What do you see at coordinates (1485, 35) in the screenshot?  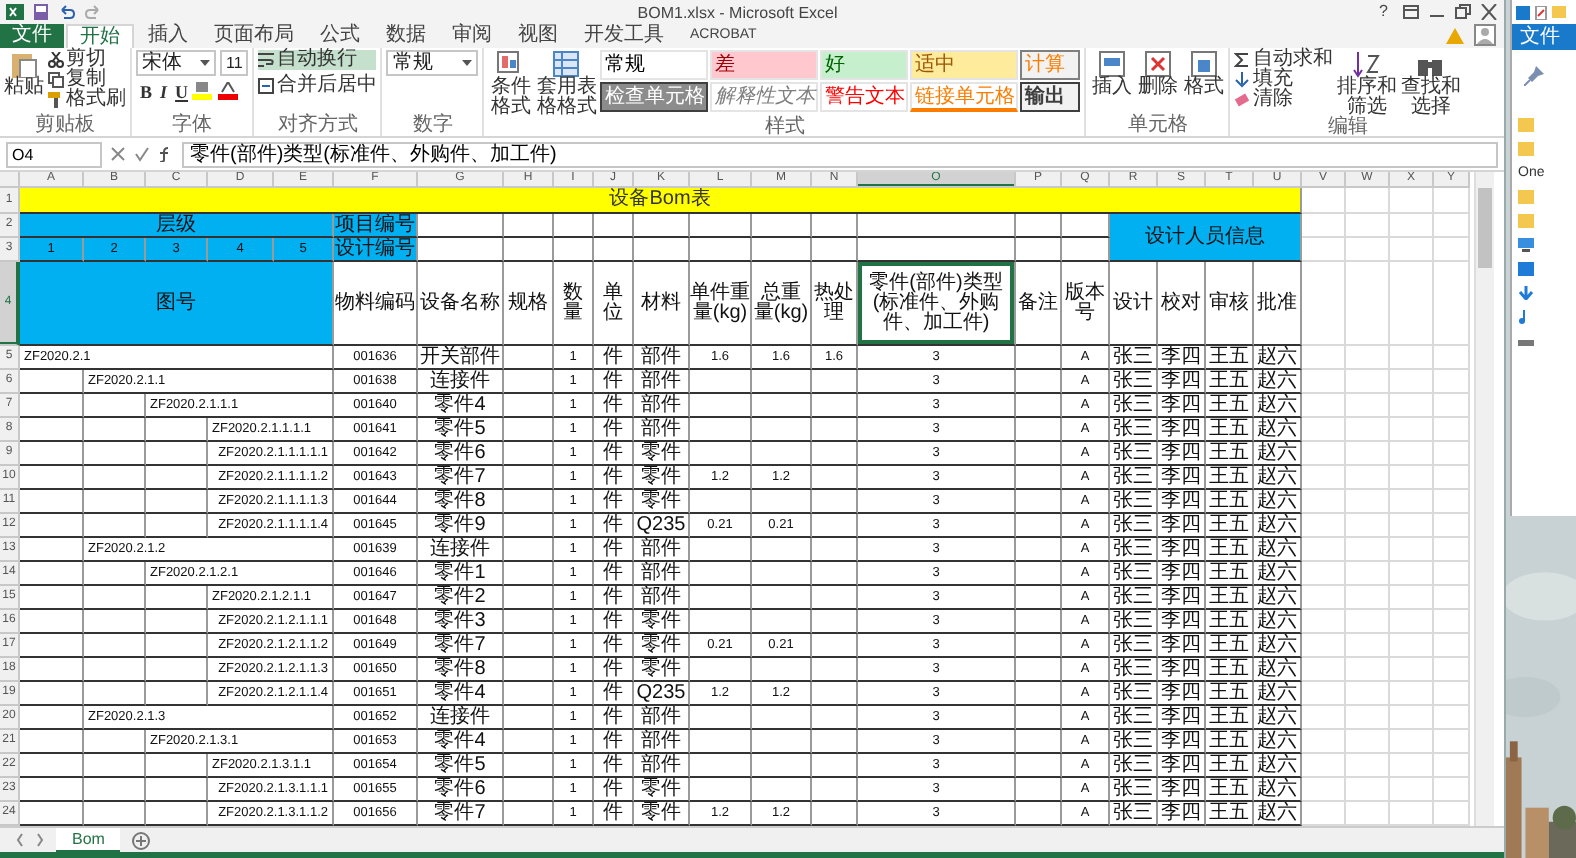 I see `avatar-icon` at bounding box center [1485, 35].